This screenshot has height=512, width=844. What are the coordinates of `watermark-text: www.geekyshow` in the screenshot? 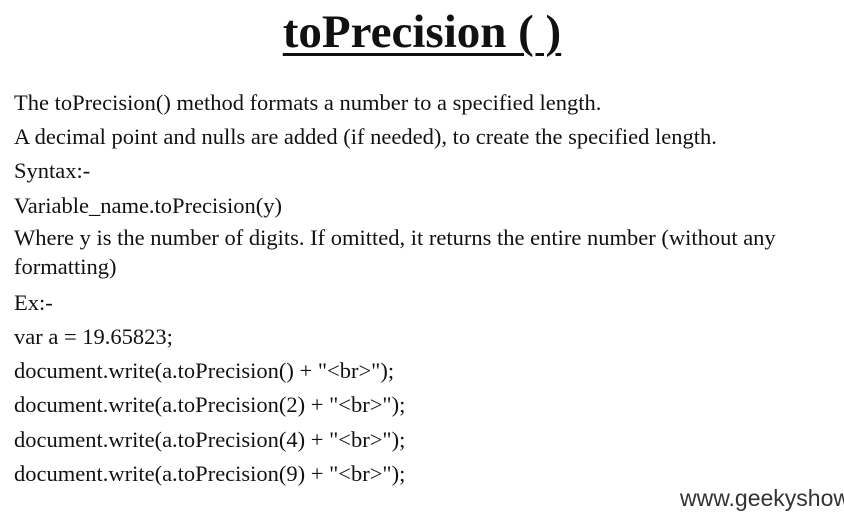 It's located at (761, 498).